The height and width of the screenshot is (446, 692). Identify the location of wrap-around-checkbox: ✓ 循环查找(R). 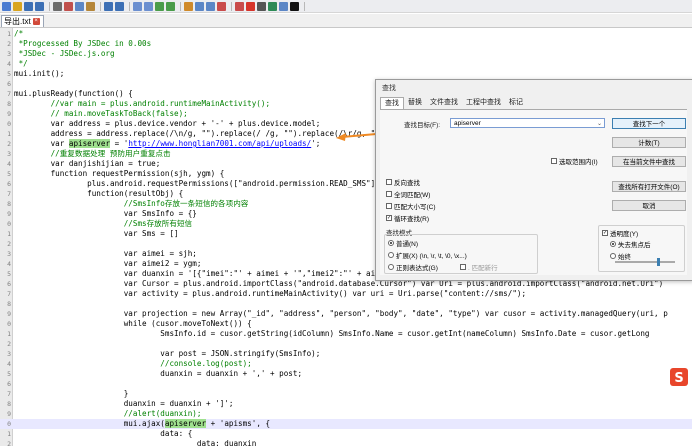
(407, 218).